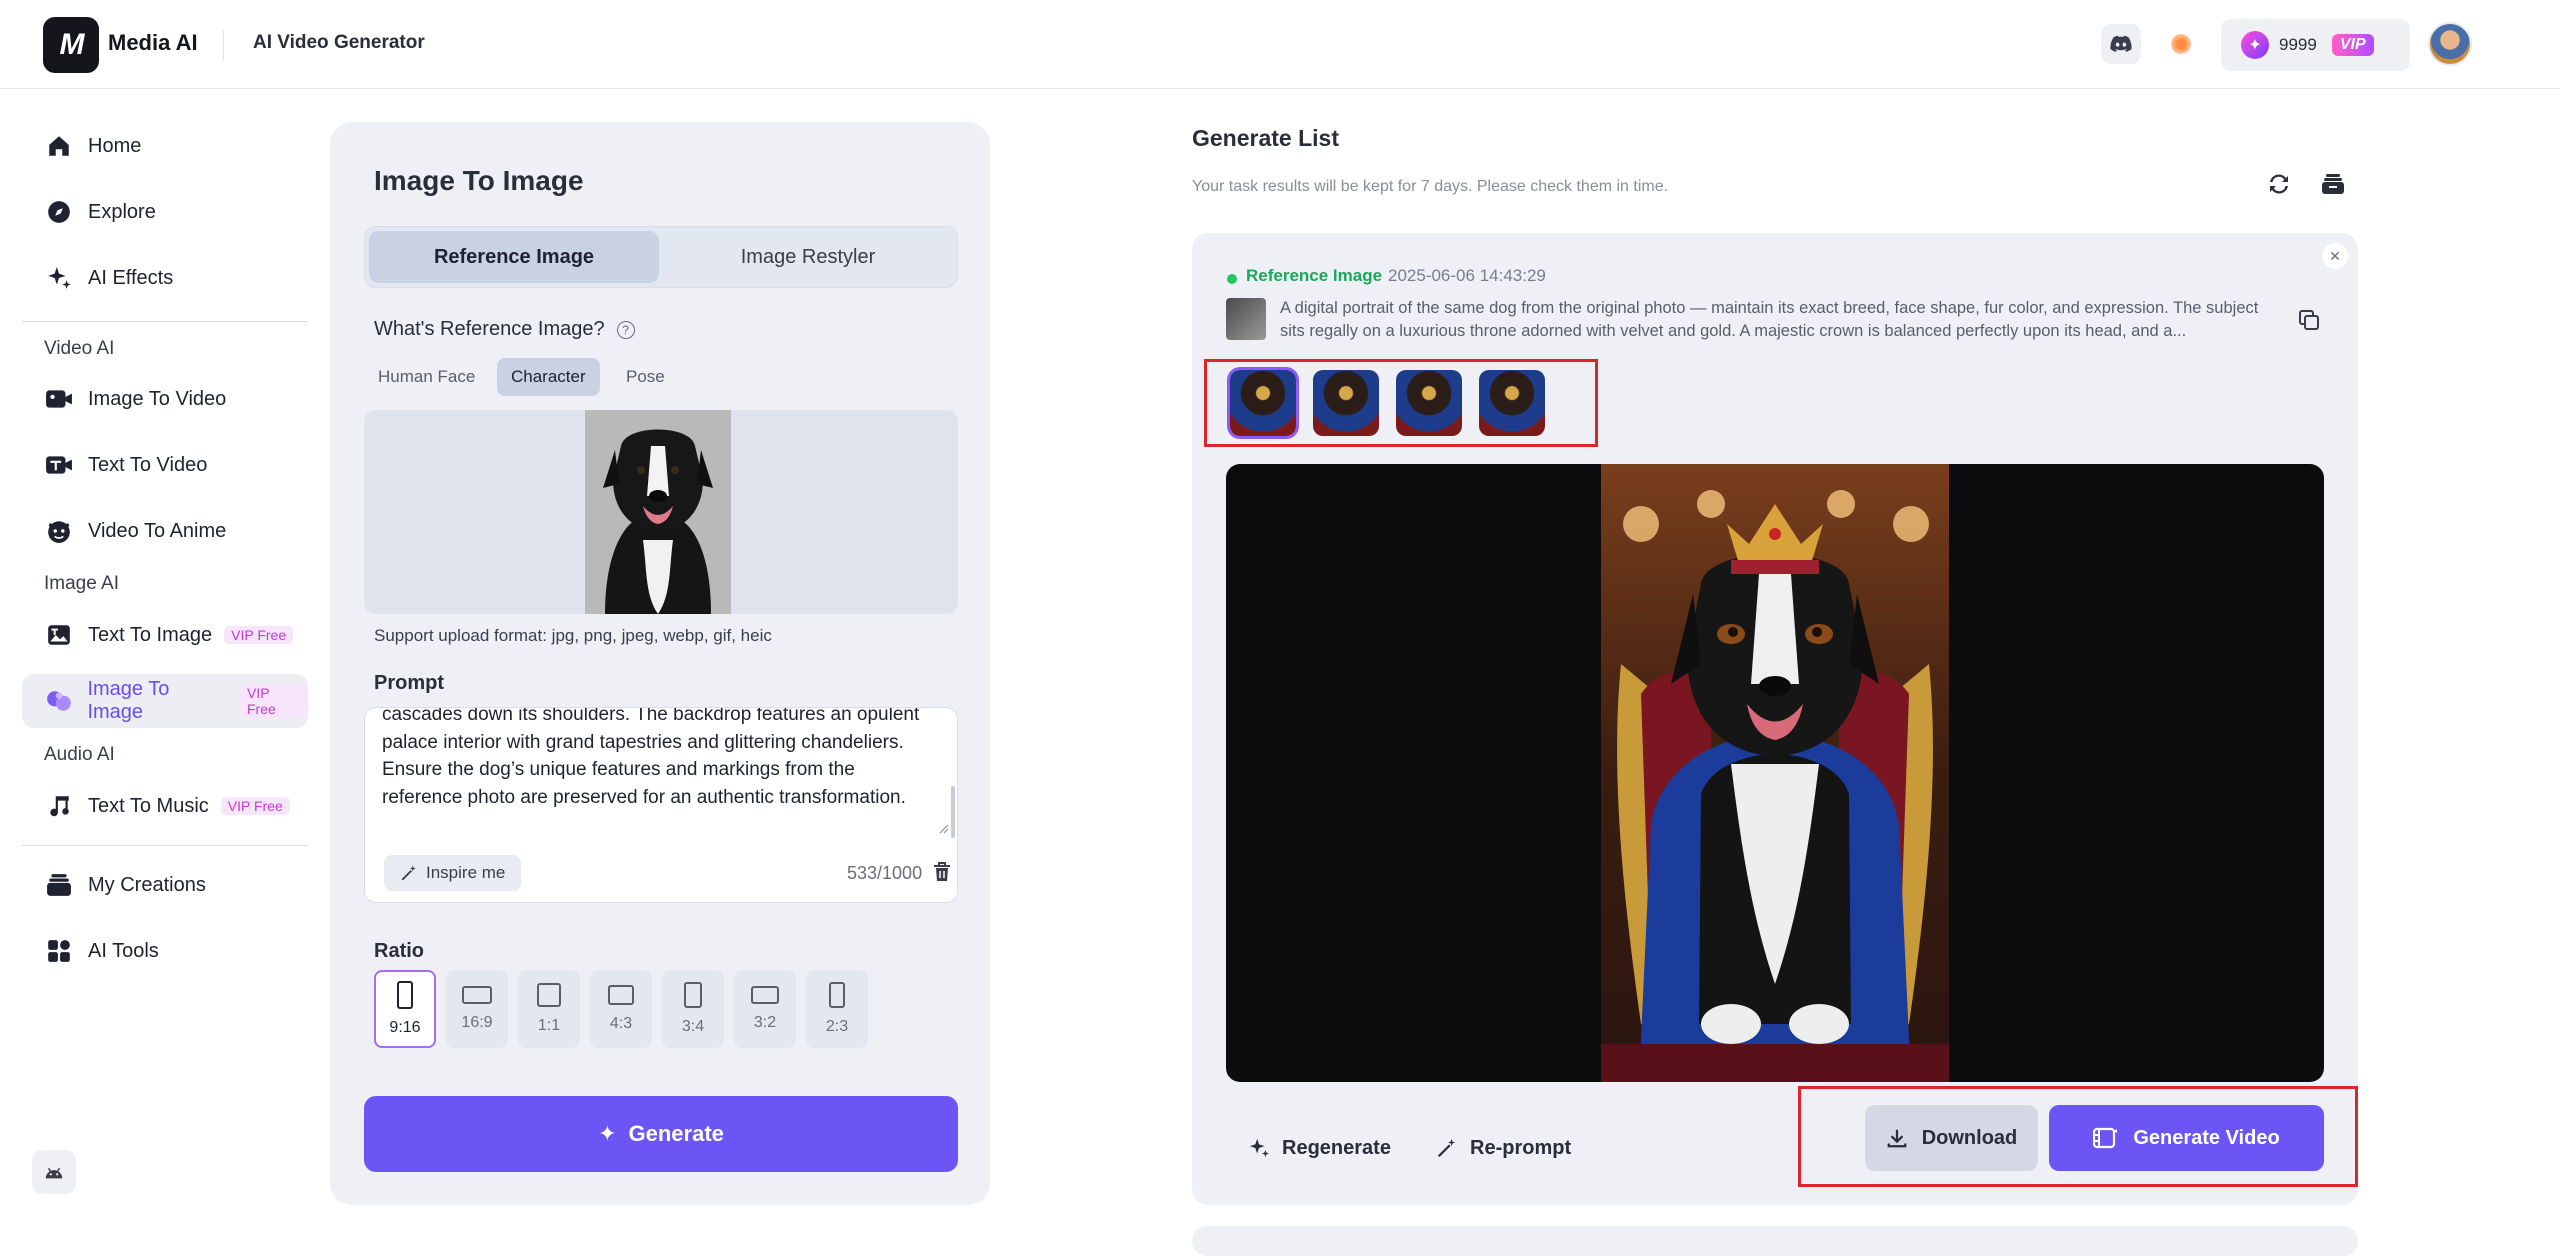  Describe the element at coordinates (808, 257) in the screenshot. I see `tab-image-restyler: Image Restyler` at that location.